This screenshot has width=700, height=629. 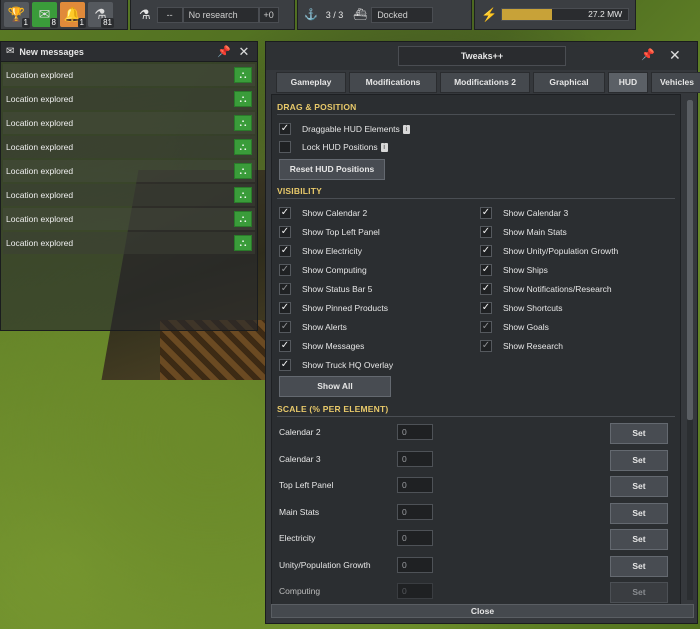 I want to click on visibility-checkbox-row: ✓ Show Messages, so click(x=321, y=346).